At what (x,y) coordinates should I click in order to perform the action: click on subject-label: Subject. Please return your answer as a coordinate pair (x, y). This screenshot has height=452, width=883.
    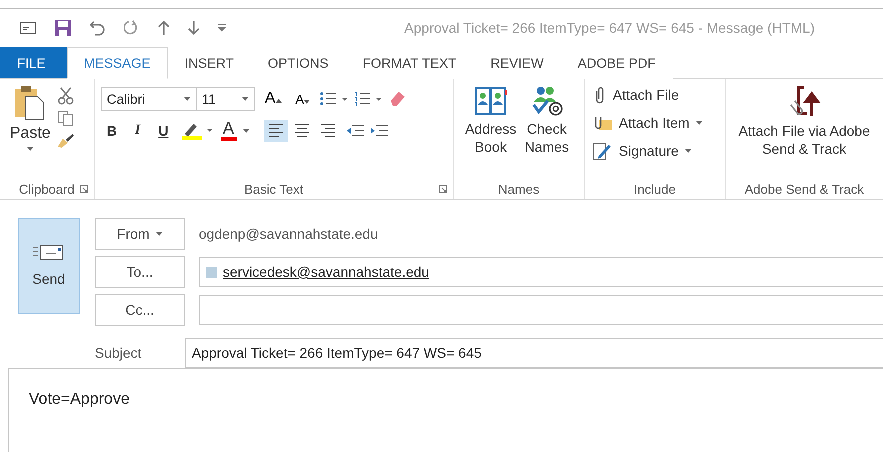
    Looking at the image, I should click on (119, 353).